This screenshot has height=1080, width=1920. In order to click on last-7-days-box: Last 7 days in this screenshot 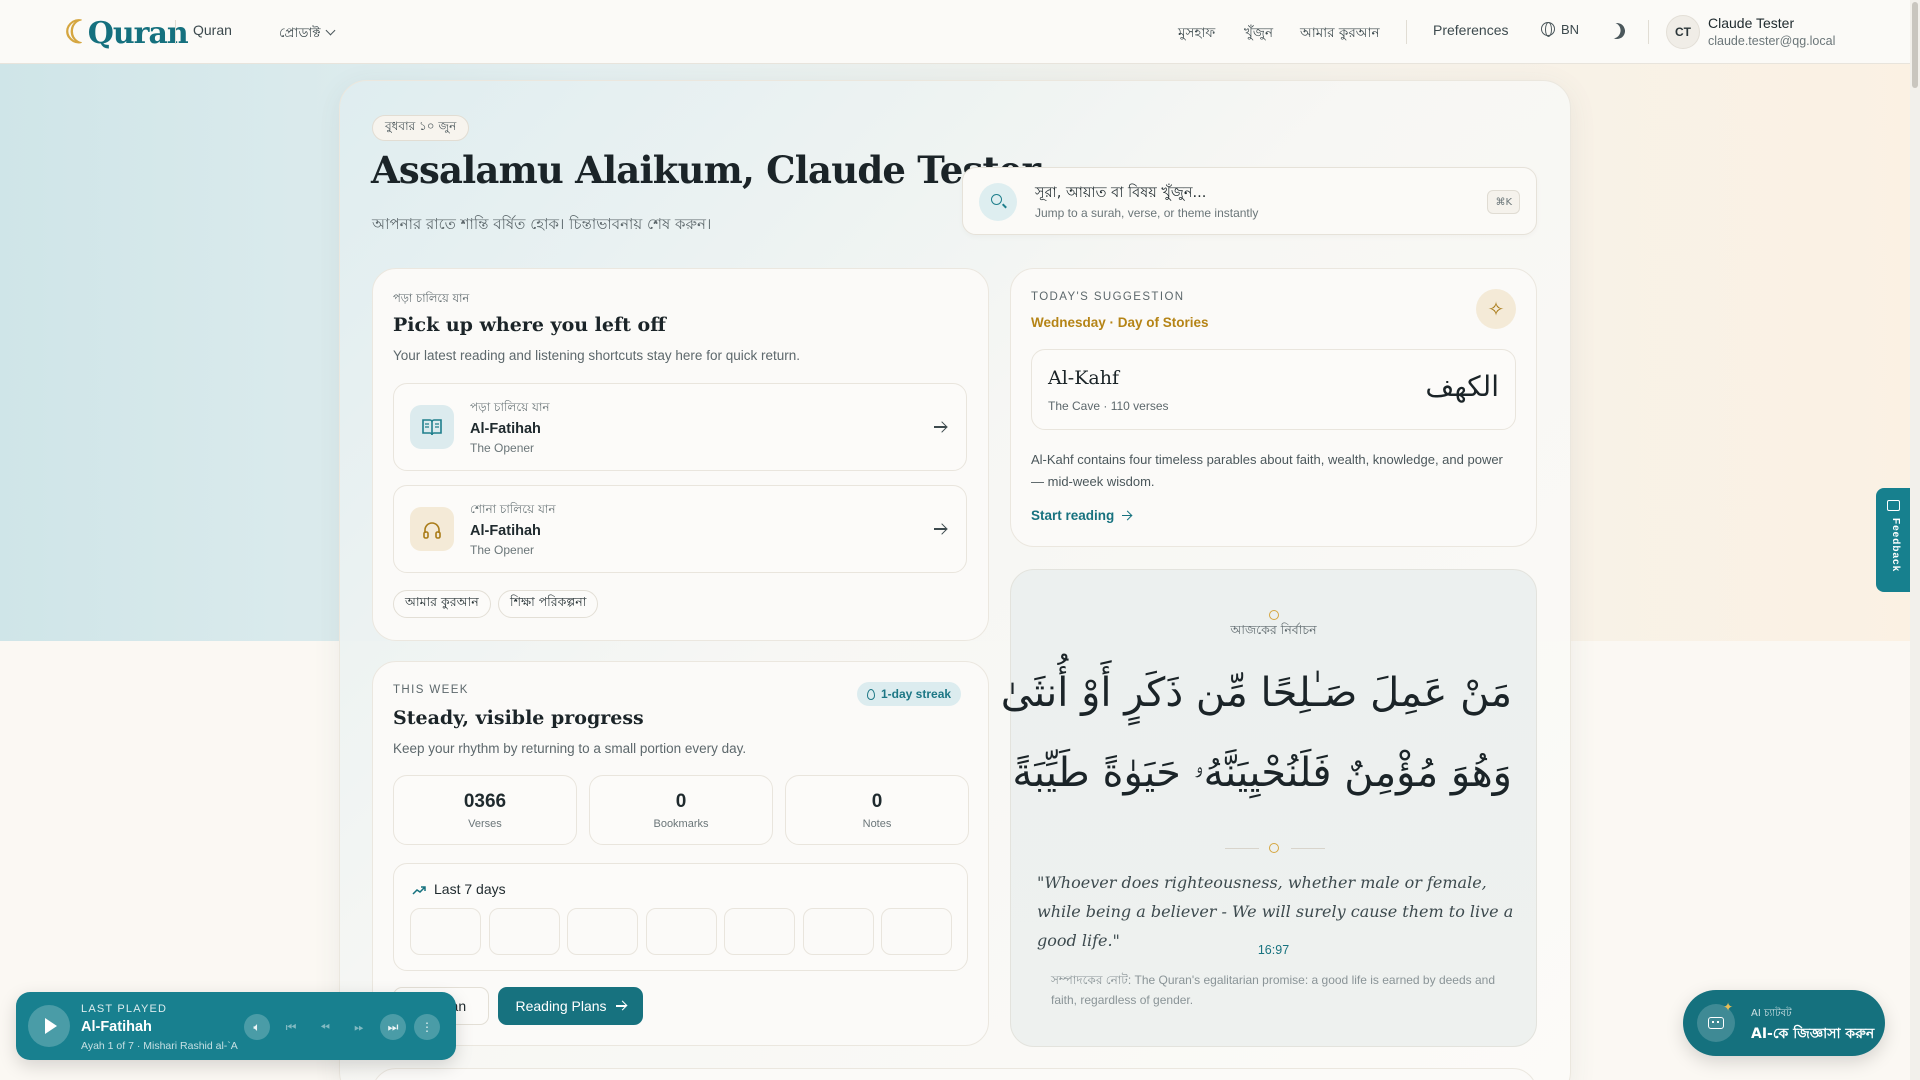, I will do `click(680, 917)`.